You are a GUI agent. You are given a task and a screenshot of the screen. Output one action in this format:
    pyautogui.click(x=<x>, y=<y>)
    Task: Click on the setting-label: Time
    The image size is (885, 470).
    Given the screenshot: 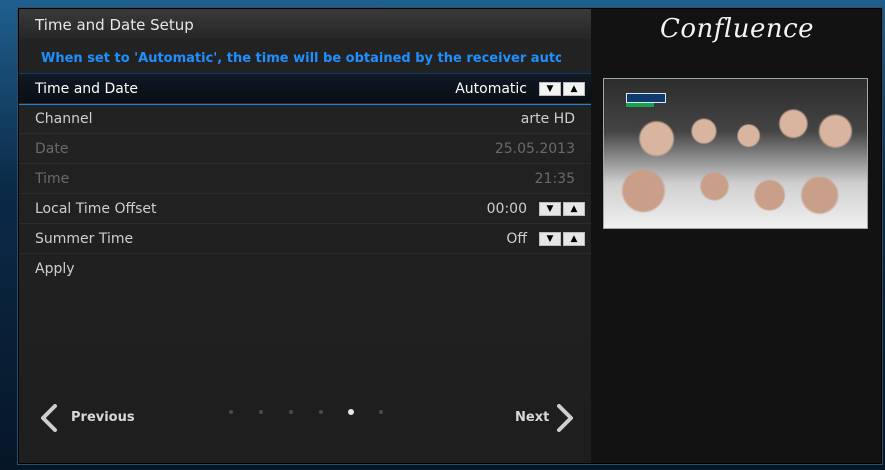 What is the action you would take?
    pyautogui.click(x=52, y=179)
    